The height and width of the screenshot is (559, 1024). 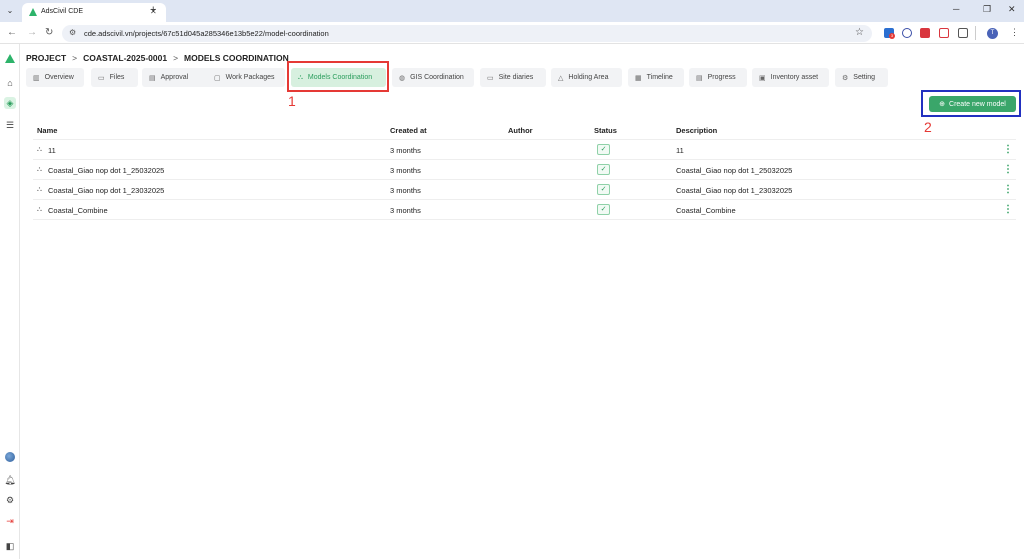 What do you see at coordinates (292, 101) in the screenshot?
I see `annotation-number-1: 1` at bounding box center [292, 101].